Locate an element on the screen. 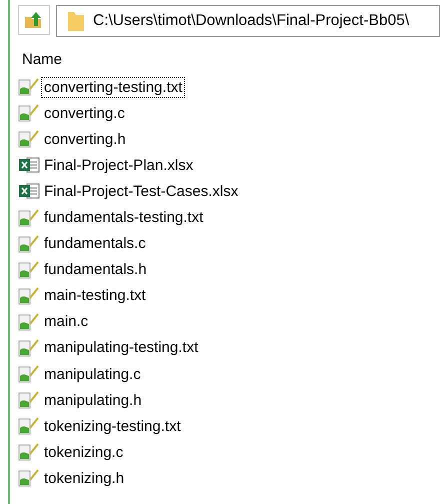  file-name: fundamentals.h is located at coordinates (95, 269).